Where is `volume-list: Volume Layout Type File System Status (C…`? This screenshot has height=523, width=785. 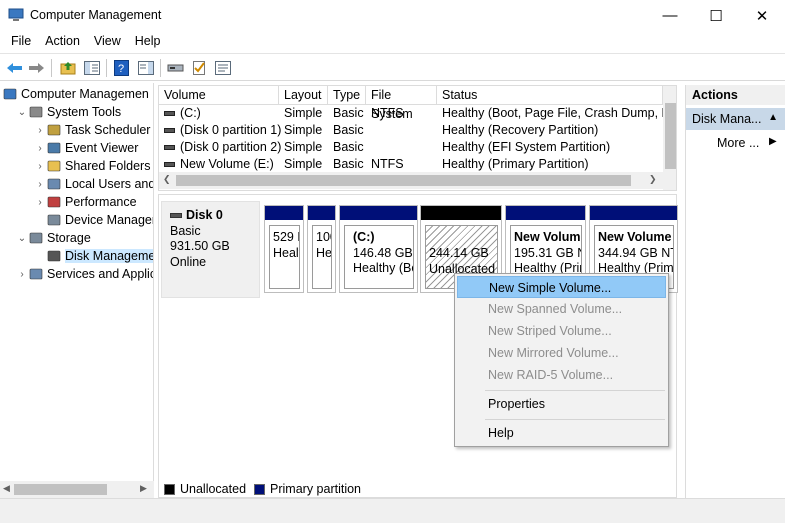 volume-list: Volume Layout Type File System Status (C… is located at coordinates (417, 138).